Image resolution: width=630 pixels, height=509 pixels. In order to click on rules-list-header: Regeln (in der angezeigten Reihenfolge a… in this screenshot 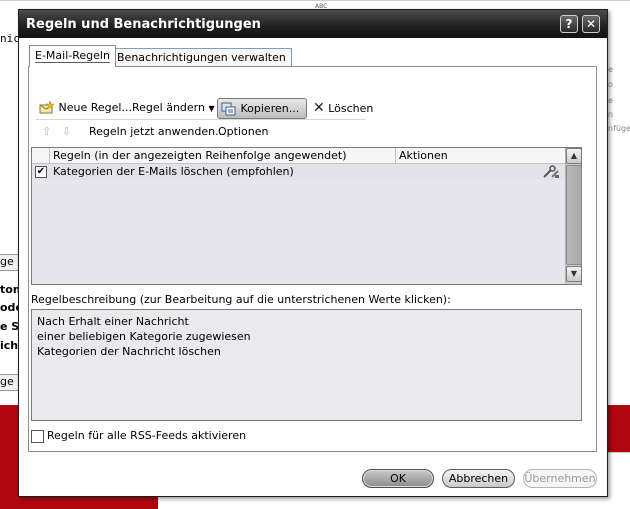, I will do `click(298, 156)`.